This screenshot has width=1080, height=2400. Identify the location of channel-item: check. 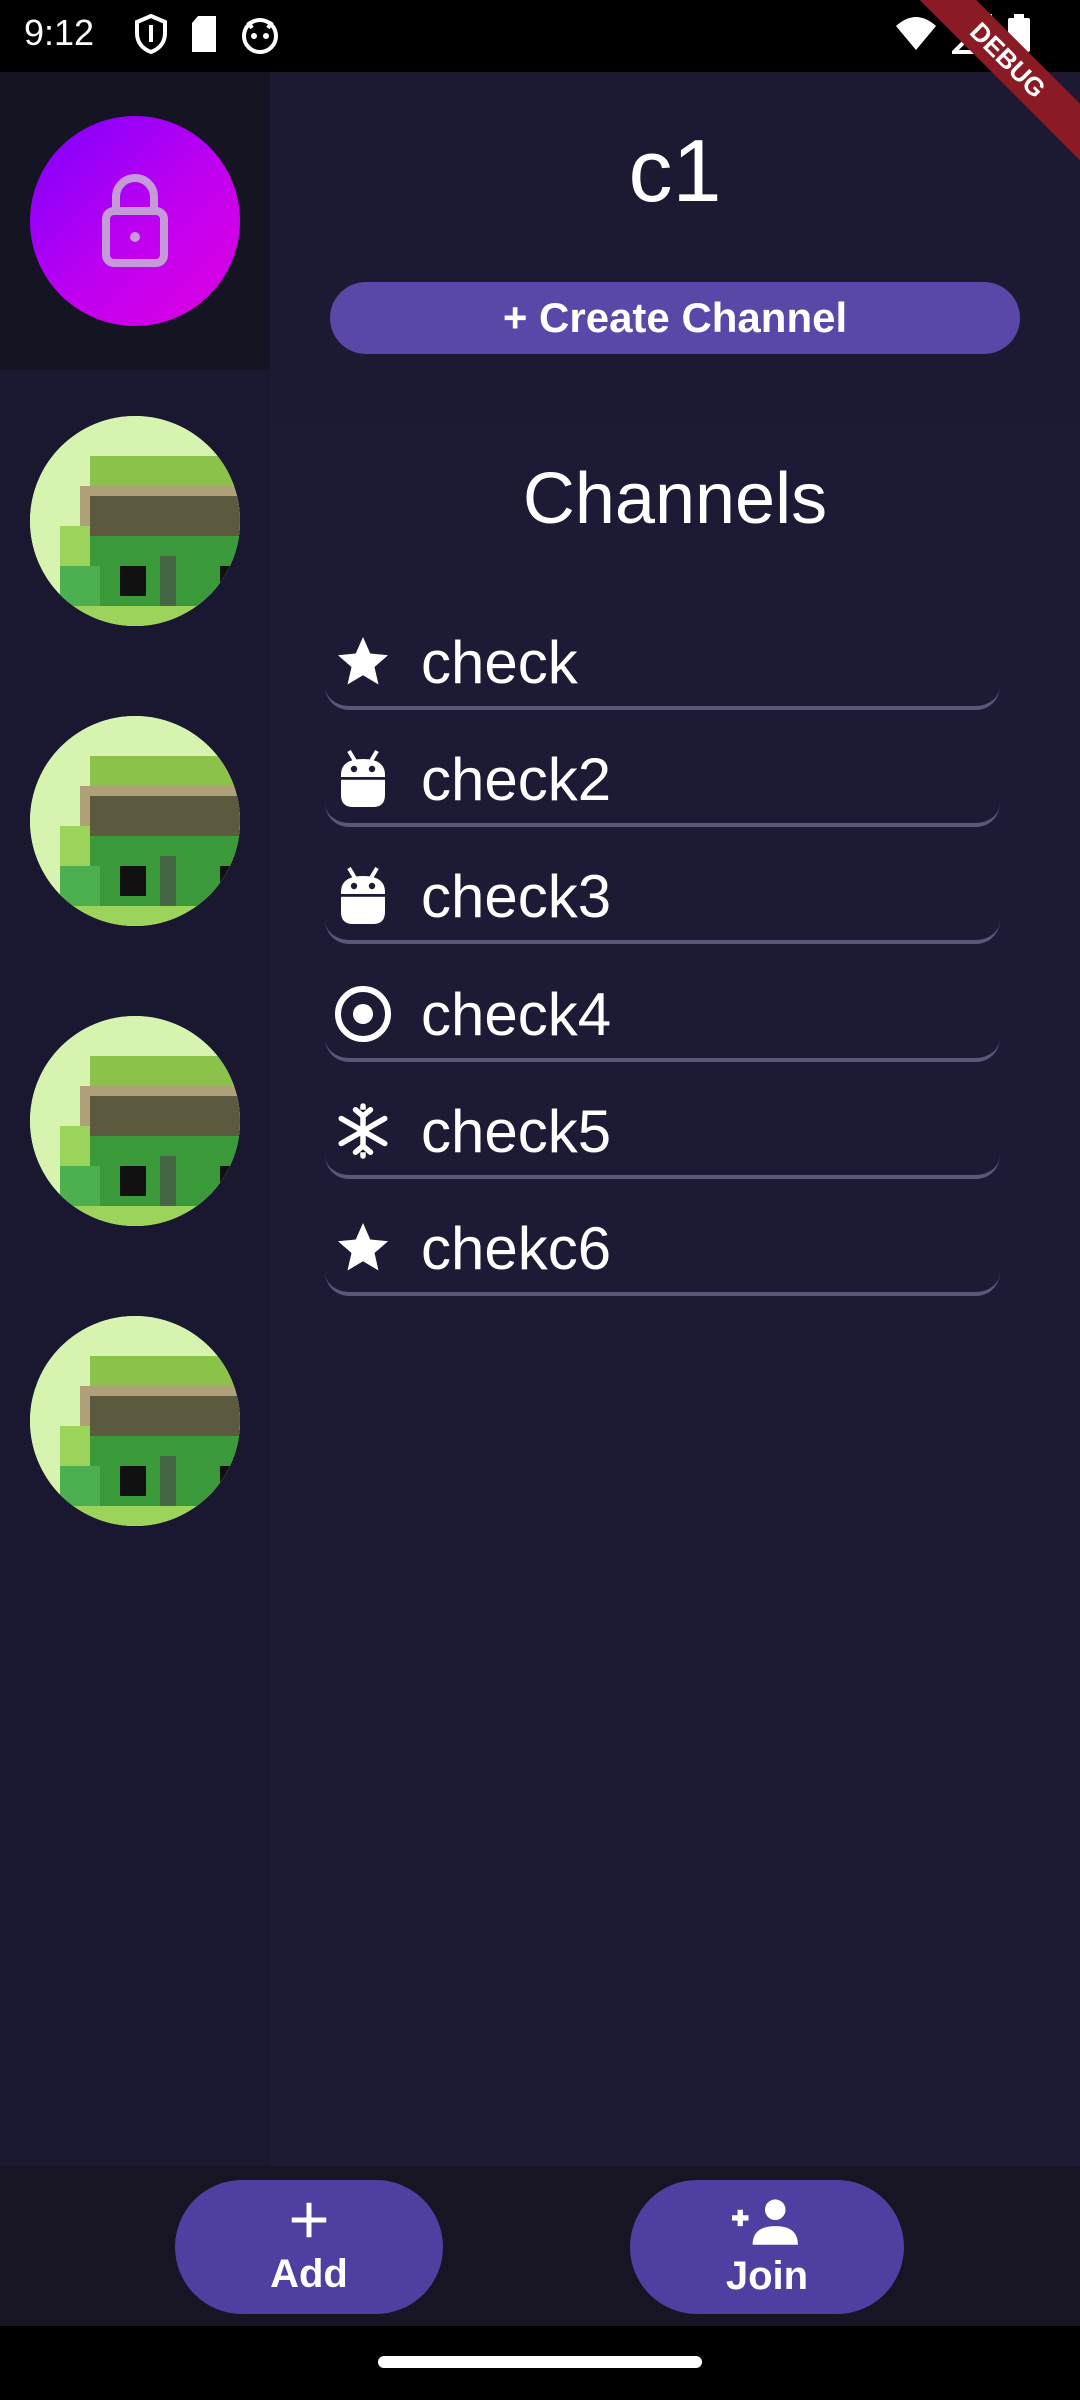
(662, 664).